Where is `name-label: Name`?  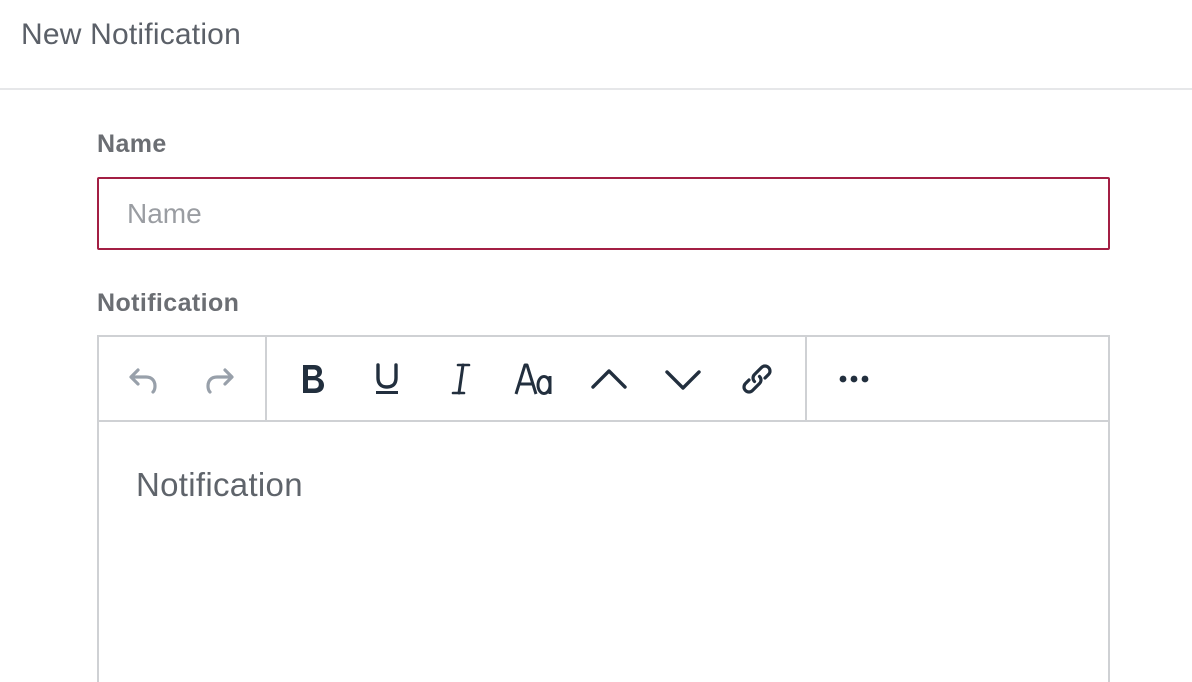
name-label: Name is located at coordinates (132, 144).